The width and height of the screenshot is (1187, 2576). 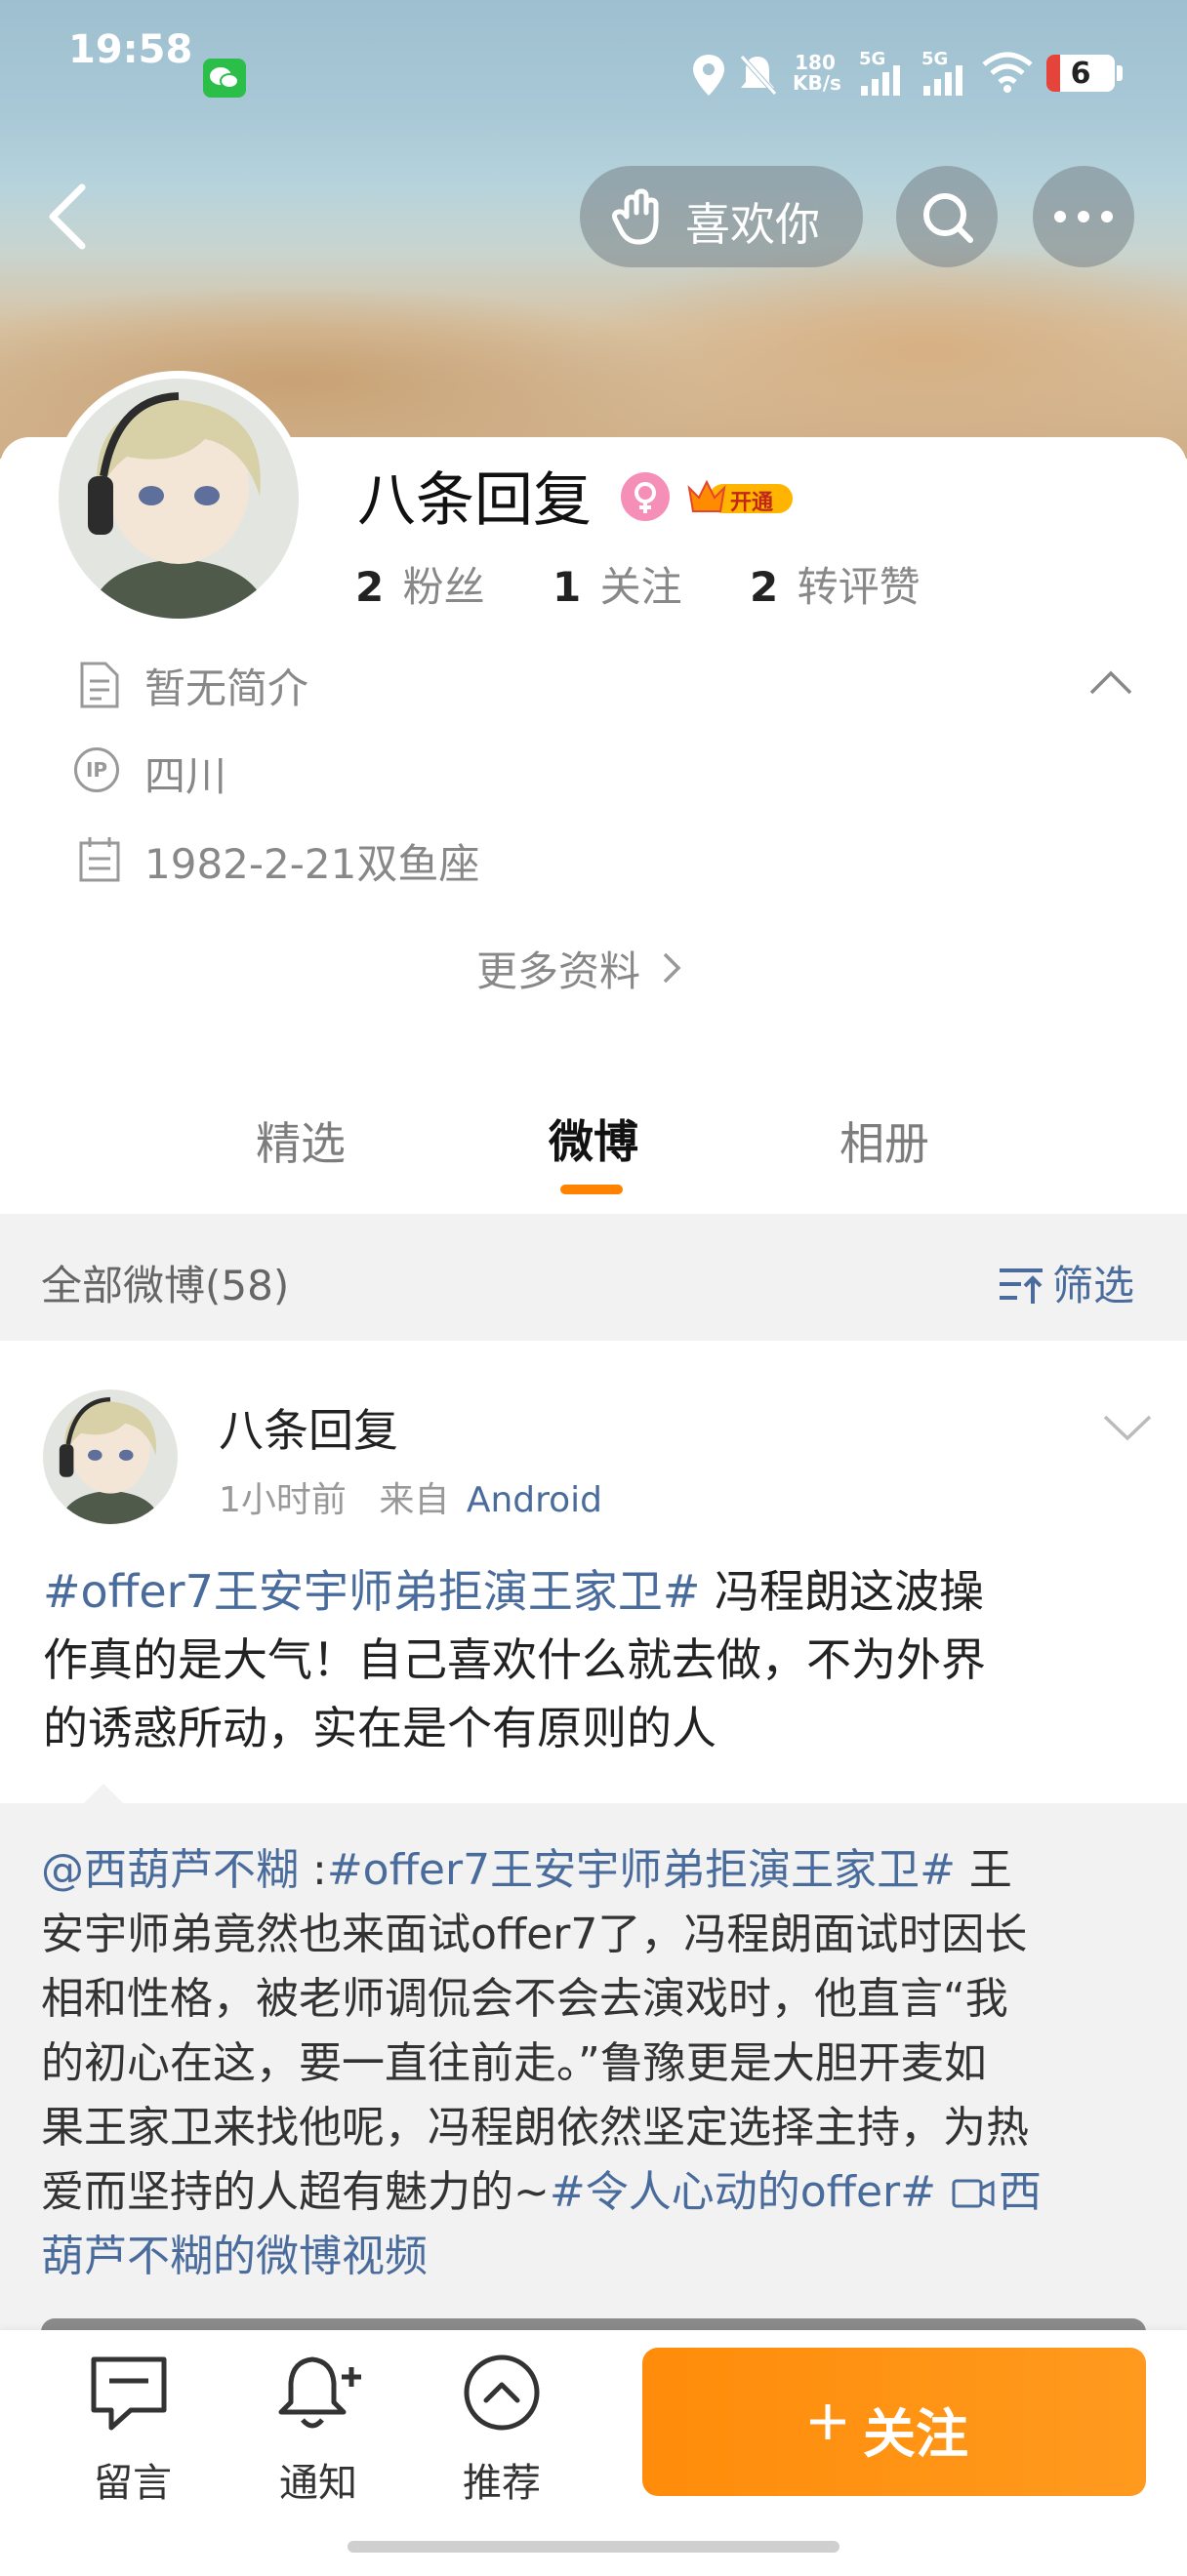 What do you see at coordinates (1127, 1426) in the screenshot?
I see `chevron-down-icon` at bounding box center [1127, 1426].